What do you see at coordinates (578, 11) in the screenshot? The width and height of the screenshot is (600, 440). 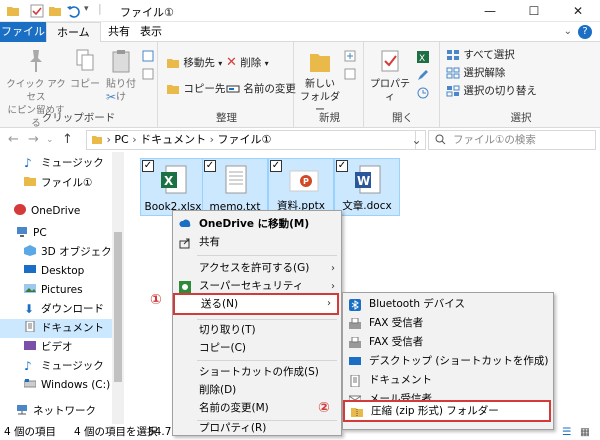 I see `close-button: ✕` at bounding box center [578, 11].